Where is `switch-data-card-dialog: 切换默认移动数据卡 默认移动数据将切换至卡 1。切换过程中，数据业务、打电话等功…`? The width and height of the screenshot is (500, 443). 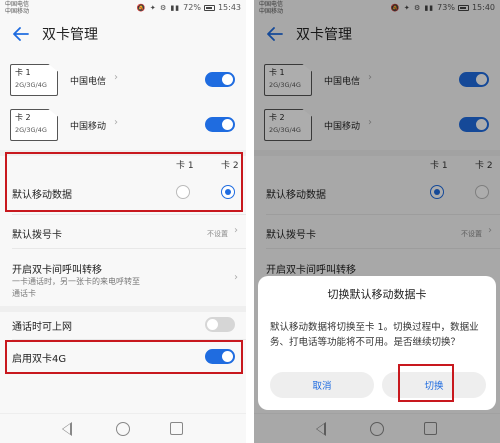 switch-data-card-dialog: 切换默认移动数据卡 默认移动数据将切换至卡 1。切换过程中，数据业务、打电话等功… is located at coordinates (377, 343).